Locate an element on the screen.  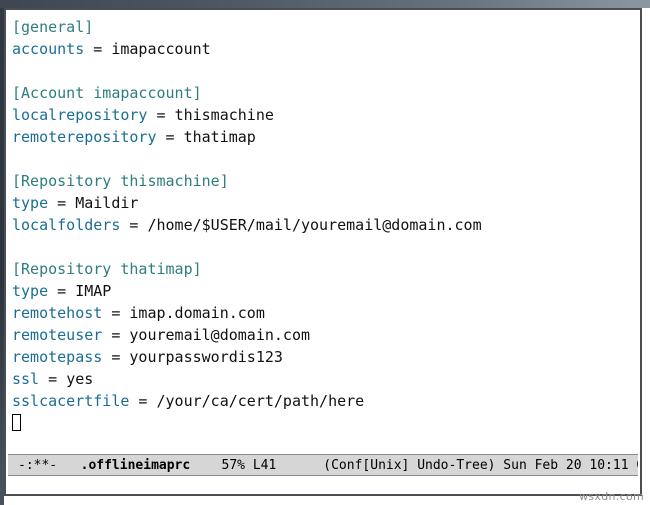
mode-line-buffer-name: .offlineimaprc is located at coordinates (135, 465).